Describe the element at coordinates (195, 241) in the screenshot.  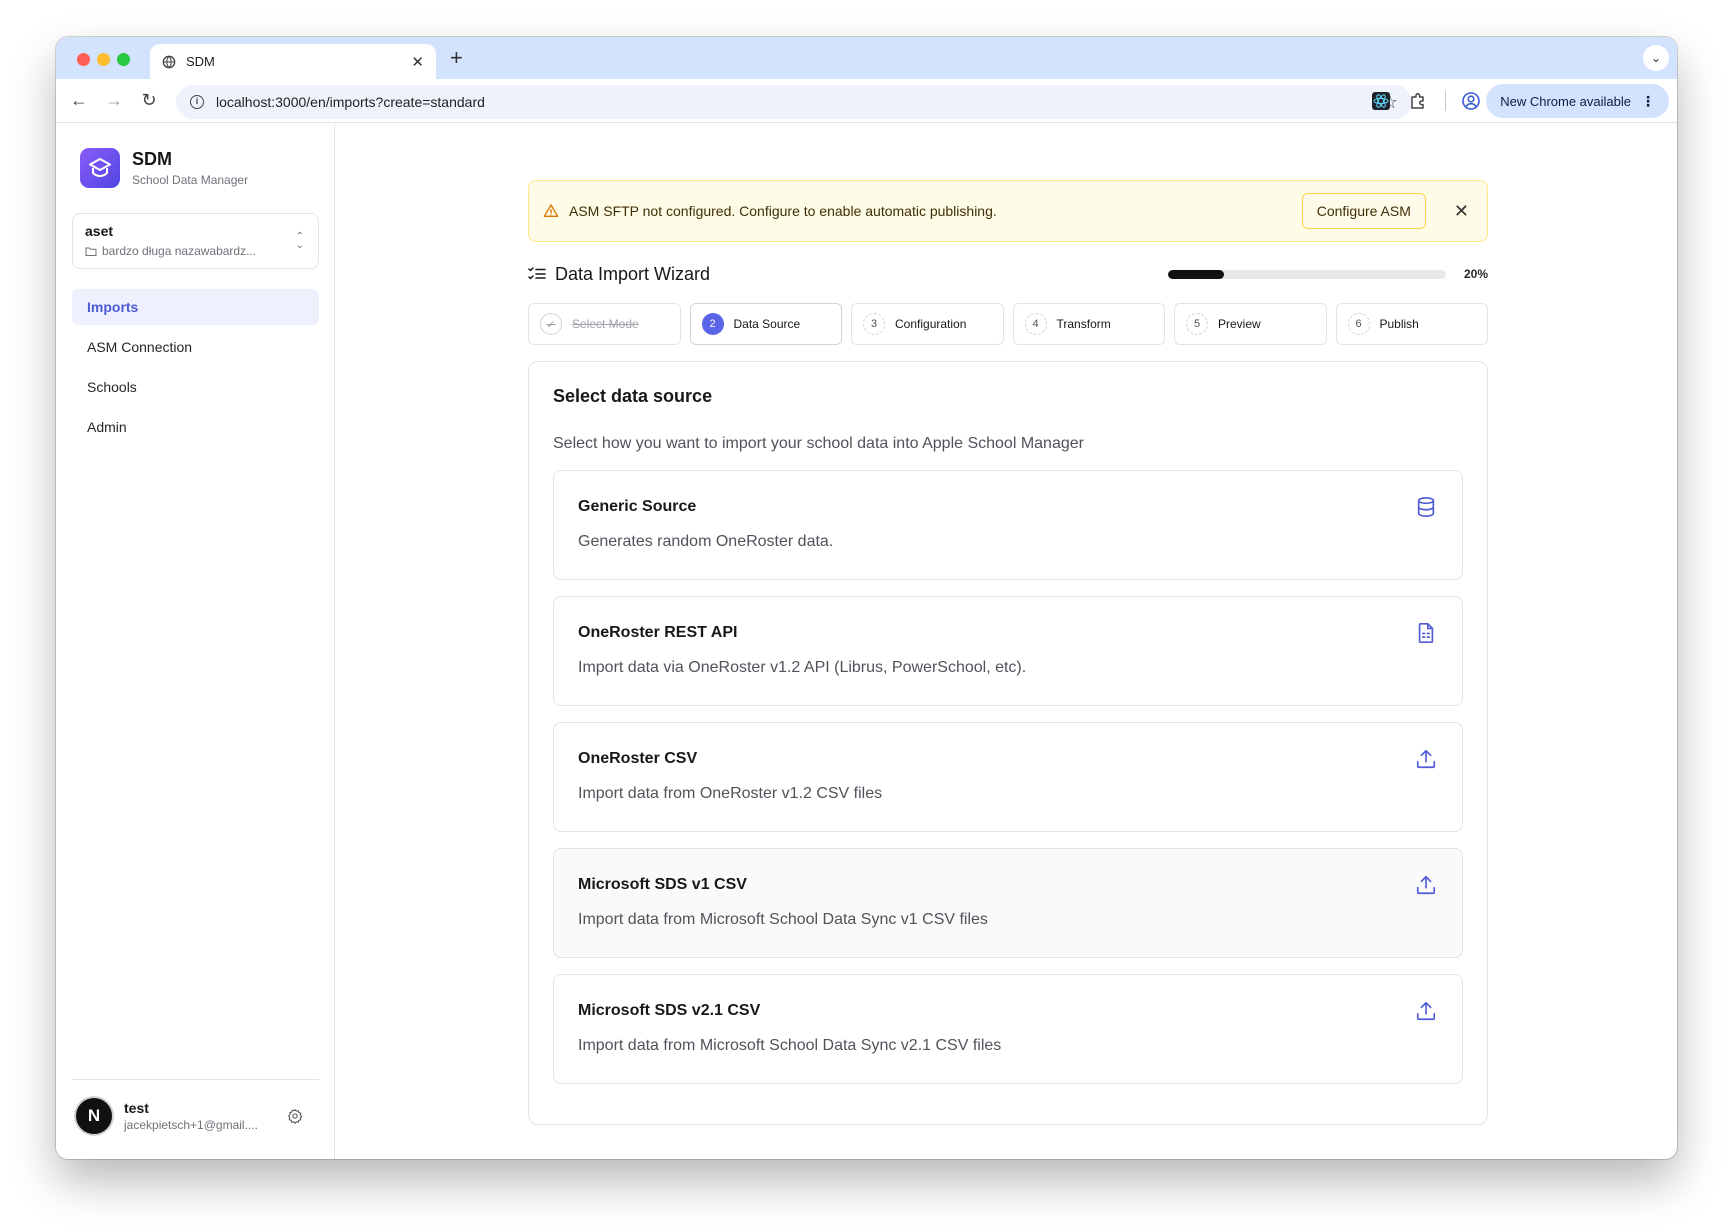
I see `organization-switcher: aset bardzo długa nazawabardz... ⌃ ⌄` at that location.